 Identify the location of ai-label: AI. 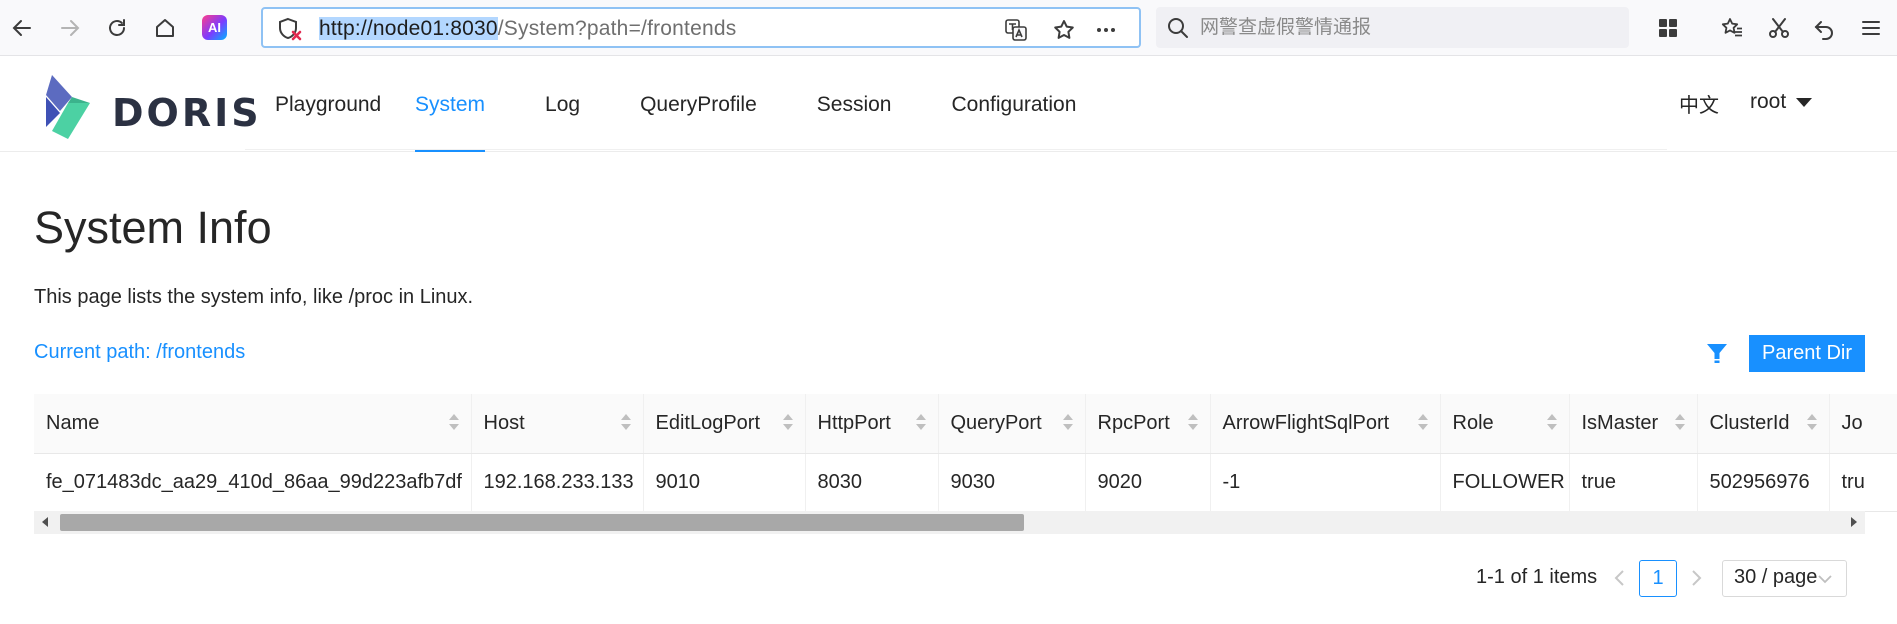
(214, 27).